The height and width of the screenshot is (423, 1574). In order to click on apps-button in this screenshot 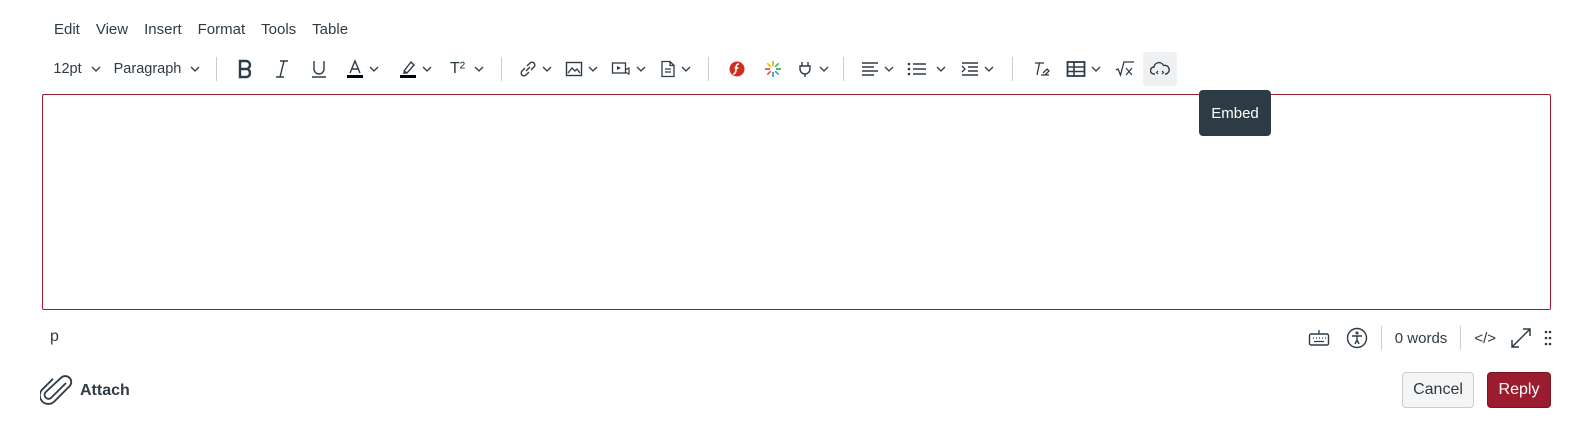, I will do `click(773, 69)`.